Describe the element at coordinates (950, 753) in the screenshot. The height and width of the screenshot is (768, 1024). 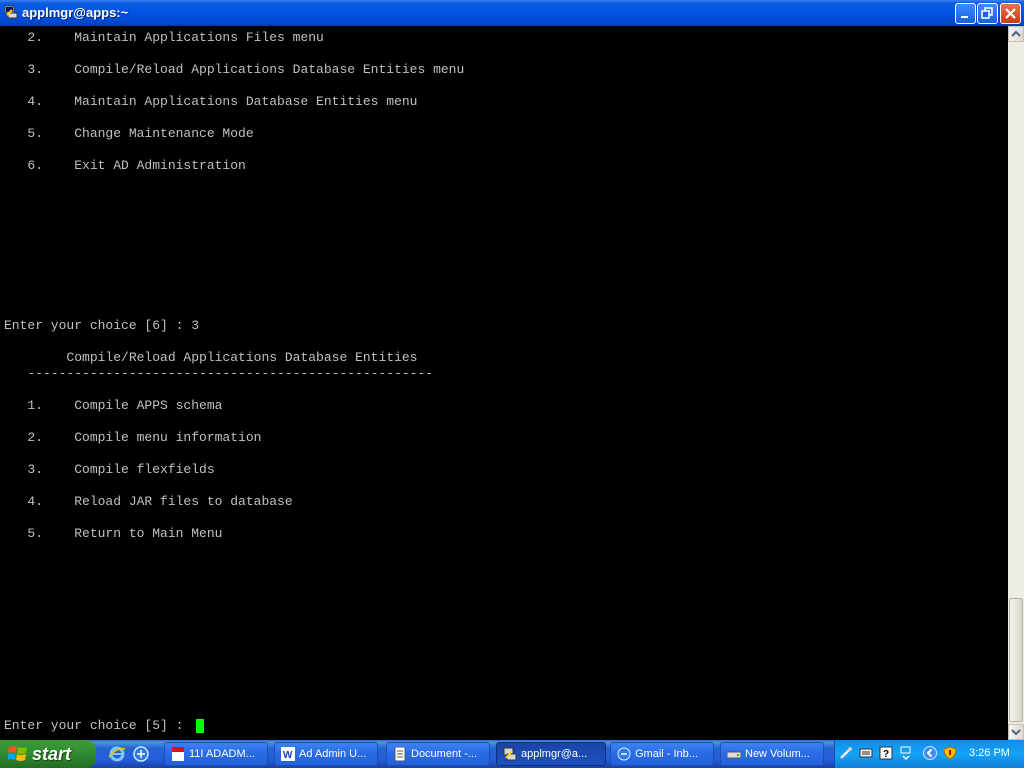
I see `security-shield-icon` at that location.